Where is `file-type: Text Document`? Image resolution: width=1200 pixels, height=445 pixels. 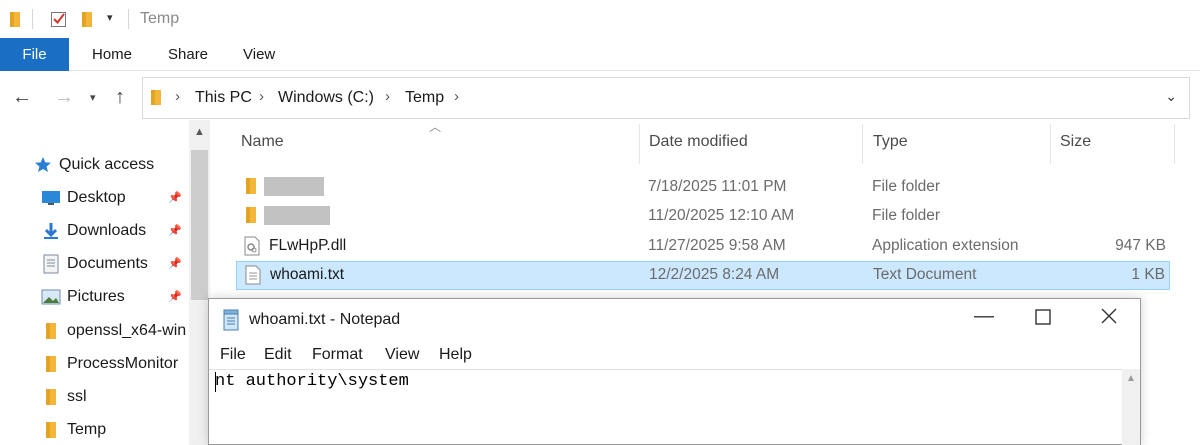 file-type: Text Document is located at coordinates (925, 274).